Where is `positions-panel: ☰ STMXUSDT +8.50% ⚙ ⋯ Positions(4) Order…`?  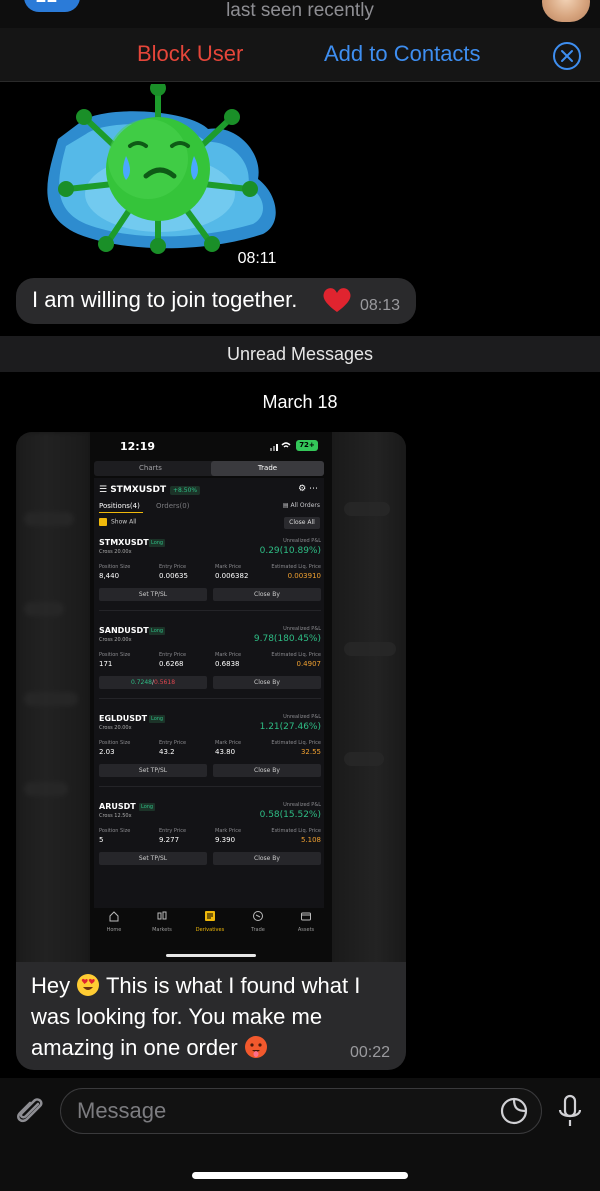
positions-panel: ☰ STMXUSDT +8.50% ⚙ ⋯ Positions(4) Order… is located at coordinates (209, 693).